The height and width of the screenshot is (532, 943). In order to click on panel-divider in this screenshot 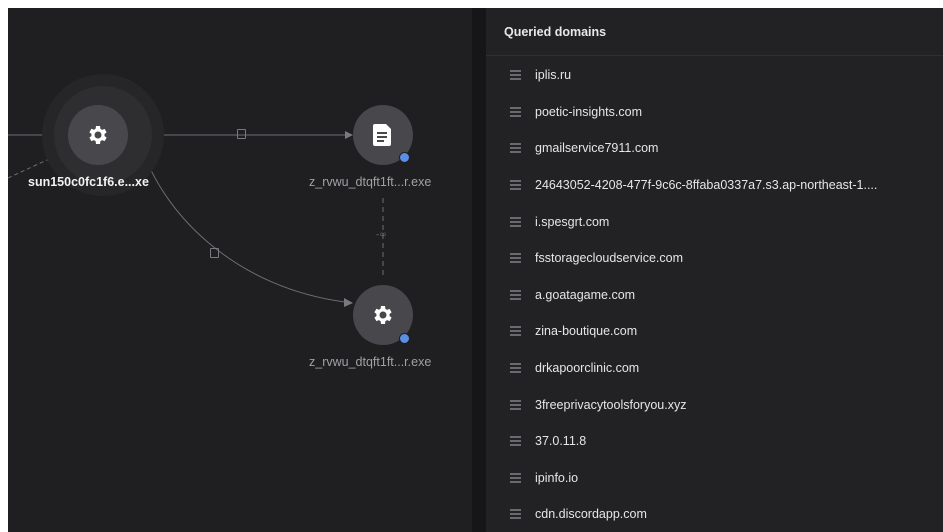, I will do `click(479, 270)`.